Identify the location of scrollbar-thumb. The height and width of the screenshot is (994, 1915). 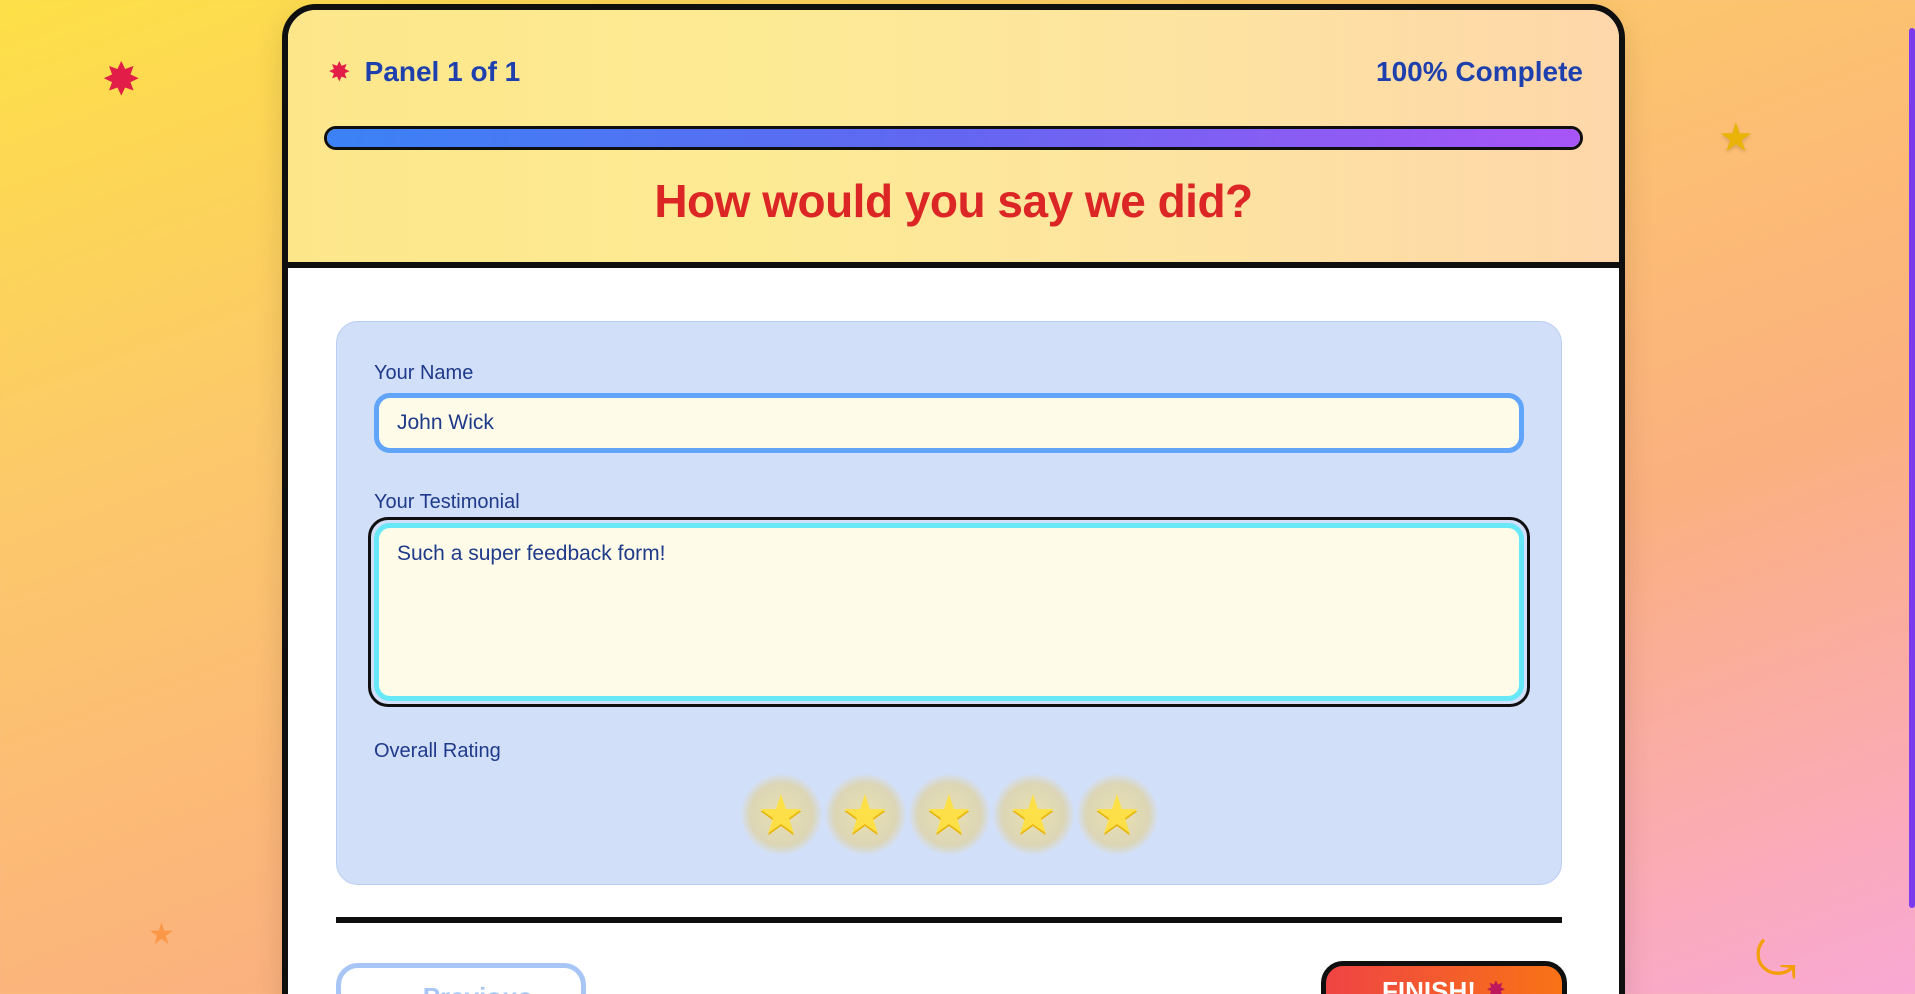
(1912, 468).